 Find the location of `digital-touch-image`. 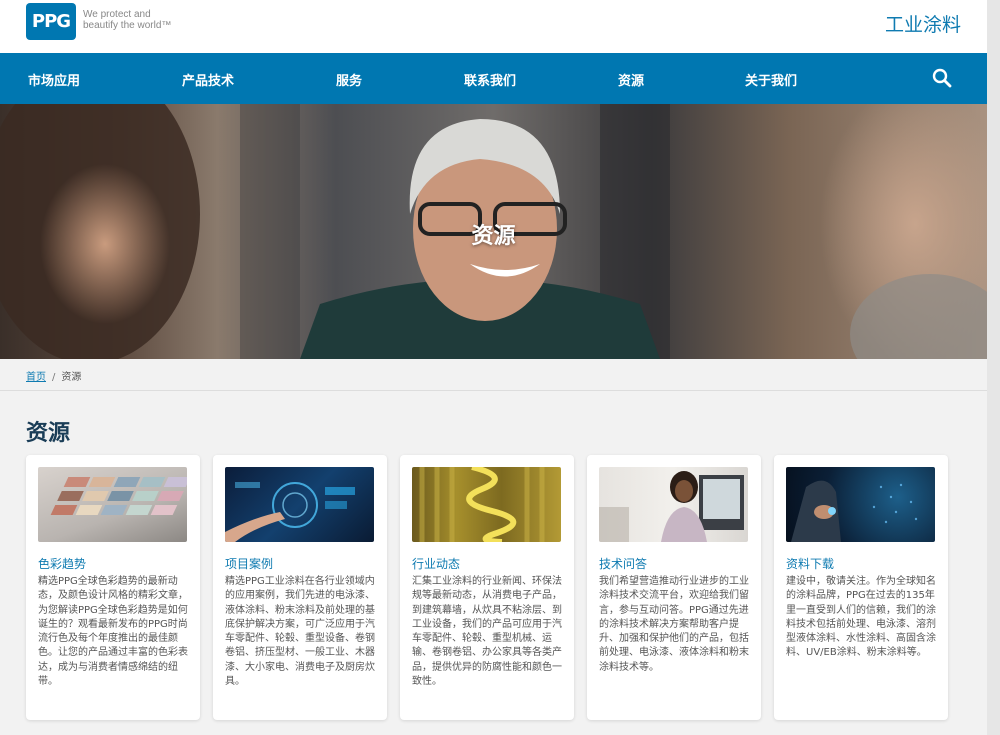

digital-touch-image is located at coordinates (860, 504).